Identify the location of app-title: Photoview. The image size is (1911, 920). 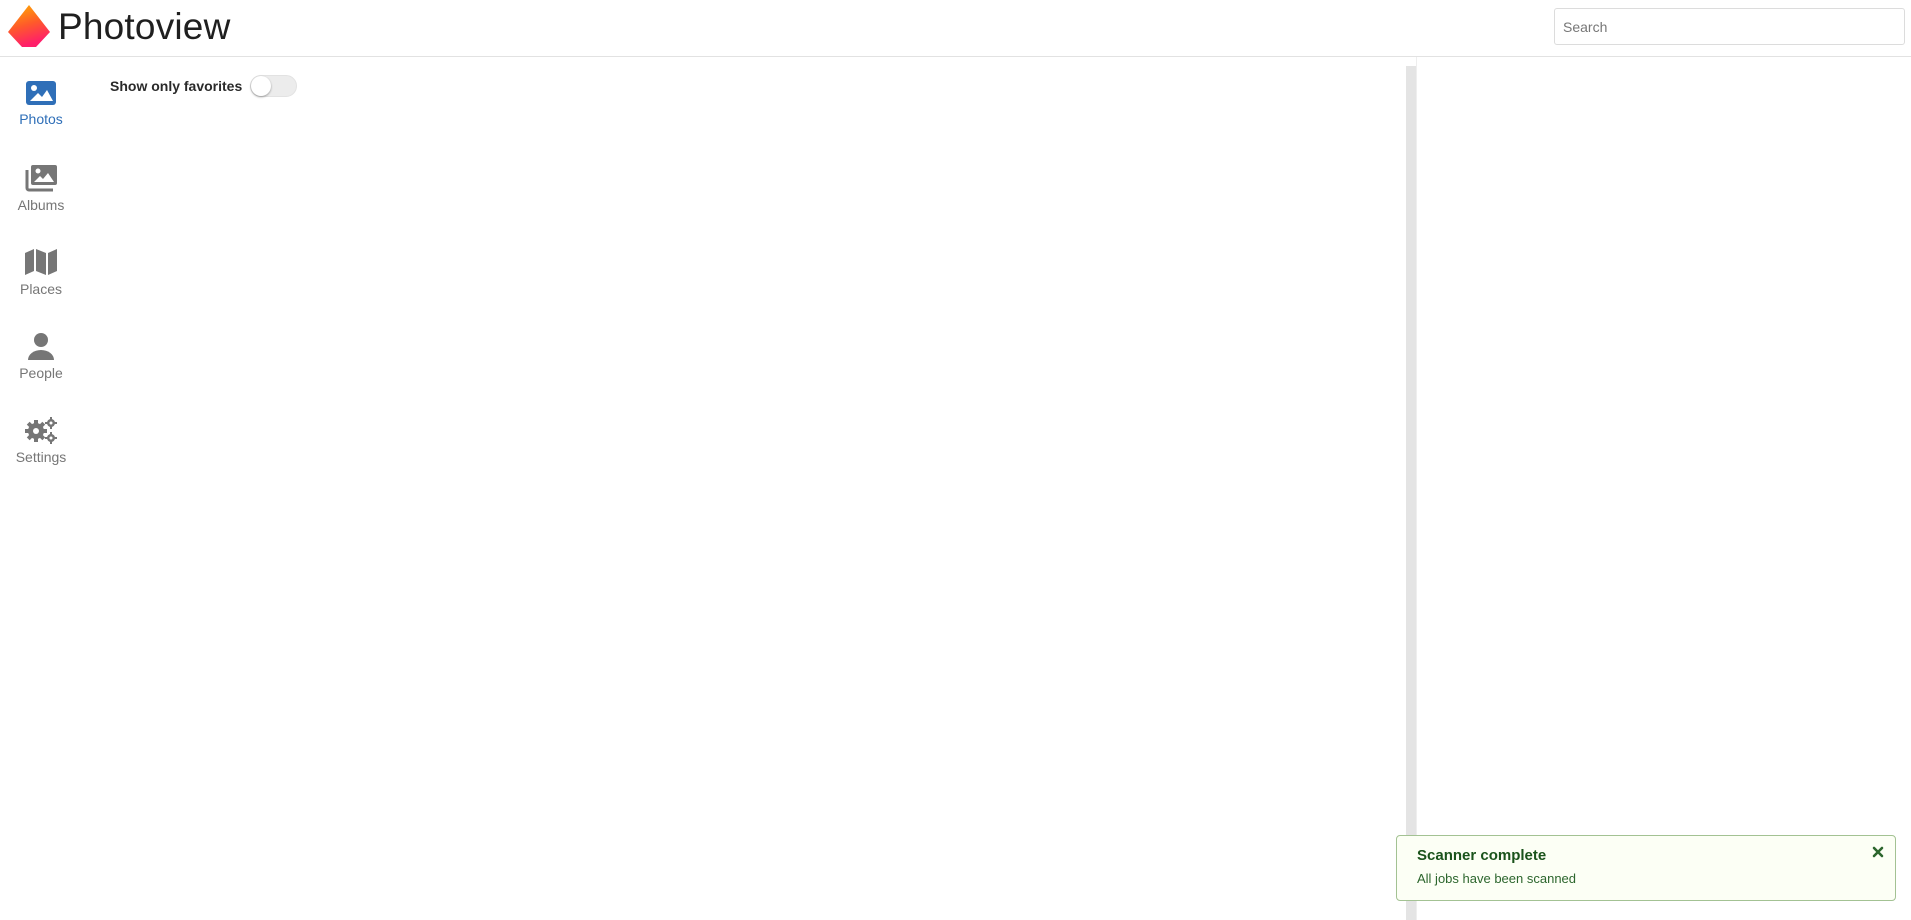
(144, 26).